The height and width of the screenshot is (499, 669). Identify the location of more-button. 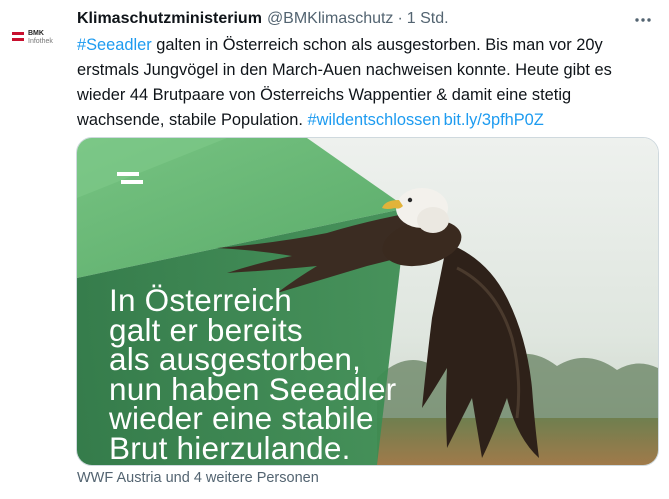
(643, 20).